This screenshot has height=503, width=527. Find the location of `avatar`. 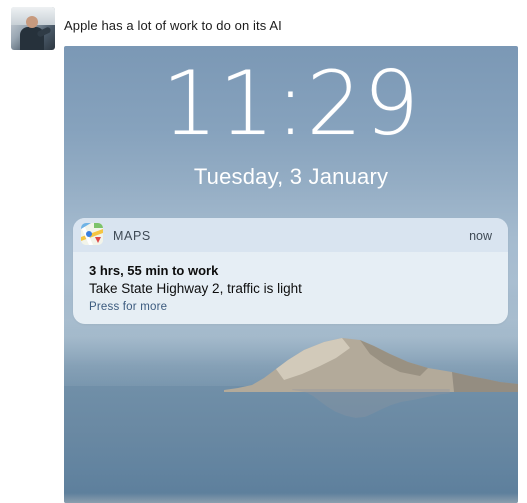

avatar is located at coordinates (33, 28).